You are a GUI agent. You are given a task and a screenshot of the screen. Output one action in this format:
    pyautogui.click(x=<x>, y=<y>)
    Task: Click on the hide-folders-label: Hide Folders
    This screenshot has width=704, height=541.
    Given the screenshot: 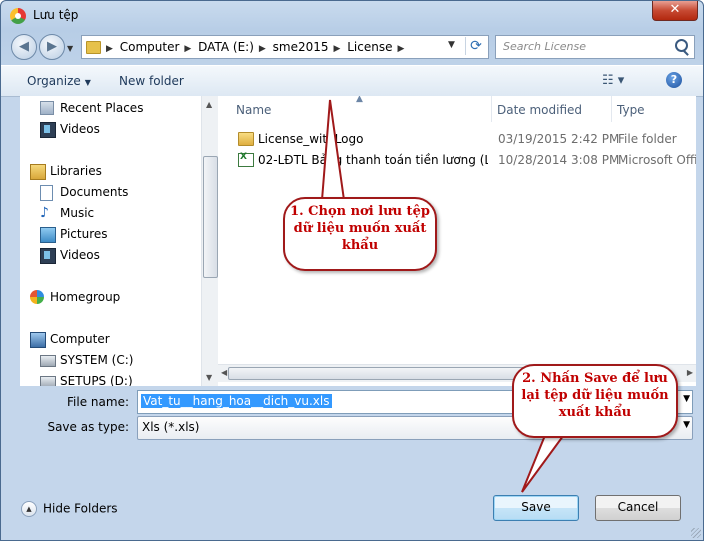 What is the action you would take?
    pyautogui.click(x=80, y=508)
    